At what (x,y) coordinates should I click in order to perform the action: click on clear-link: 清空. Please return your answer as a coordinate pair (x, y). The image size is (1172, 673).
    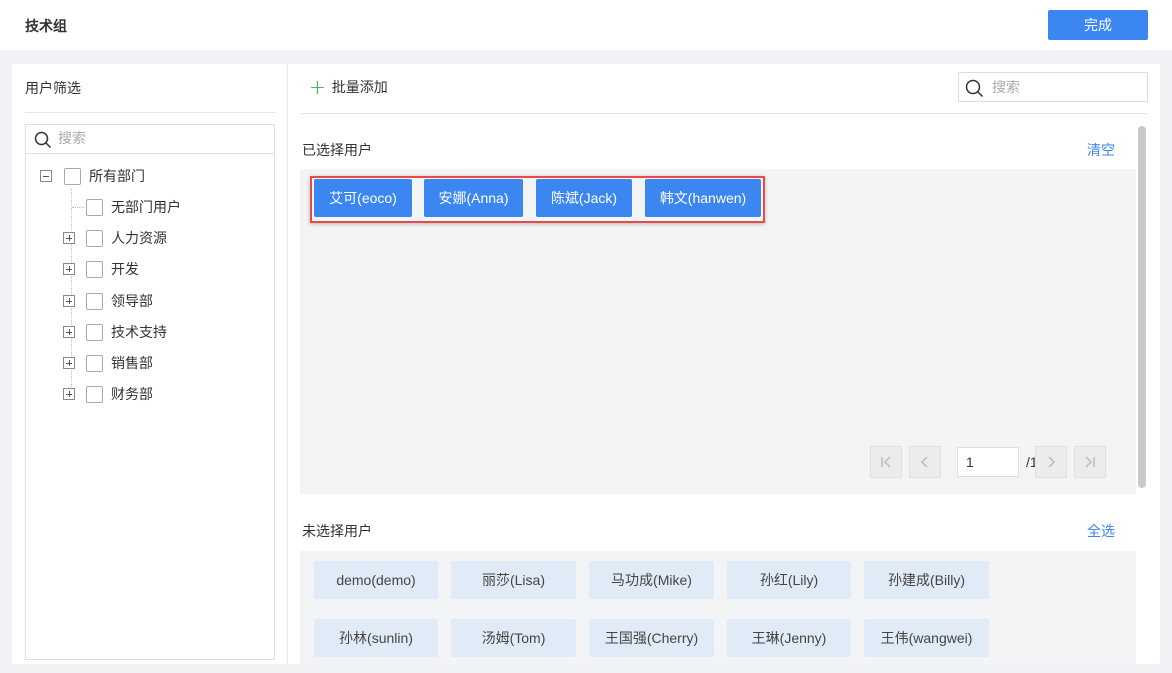
    Looking at the image, I should click on (1101, 150).